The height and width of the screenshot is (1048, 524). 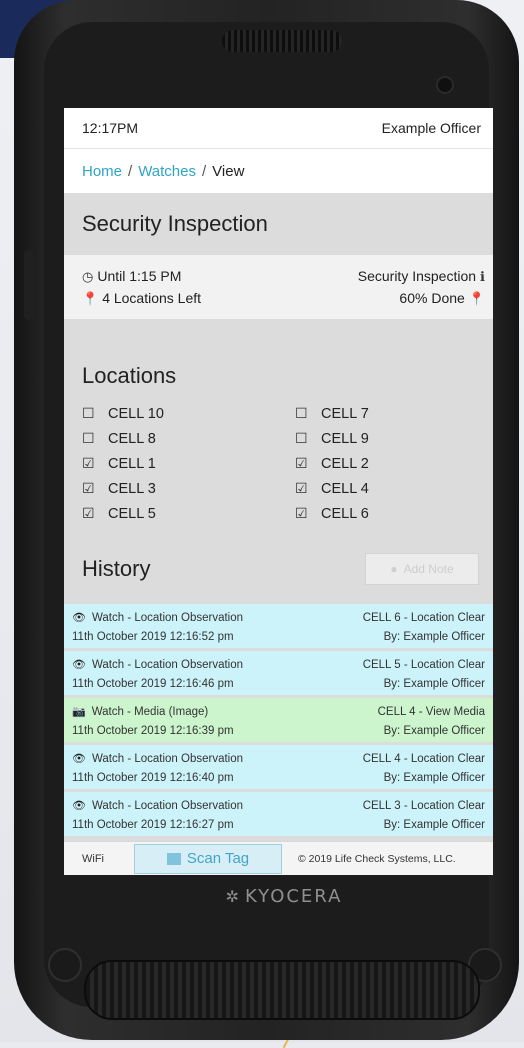 I want to click on history-result: CELL 6 - Location Clear, so click(x=423, y=617).